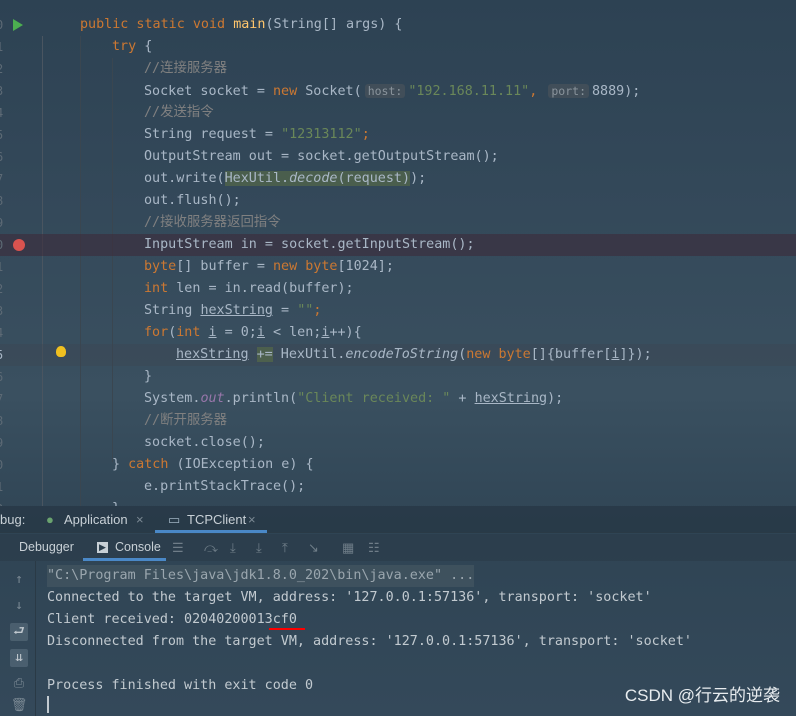  Describe the element at coordinates (287, 629) in the screenshot. I see `red-underline-mark` at that location.